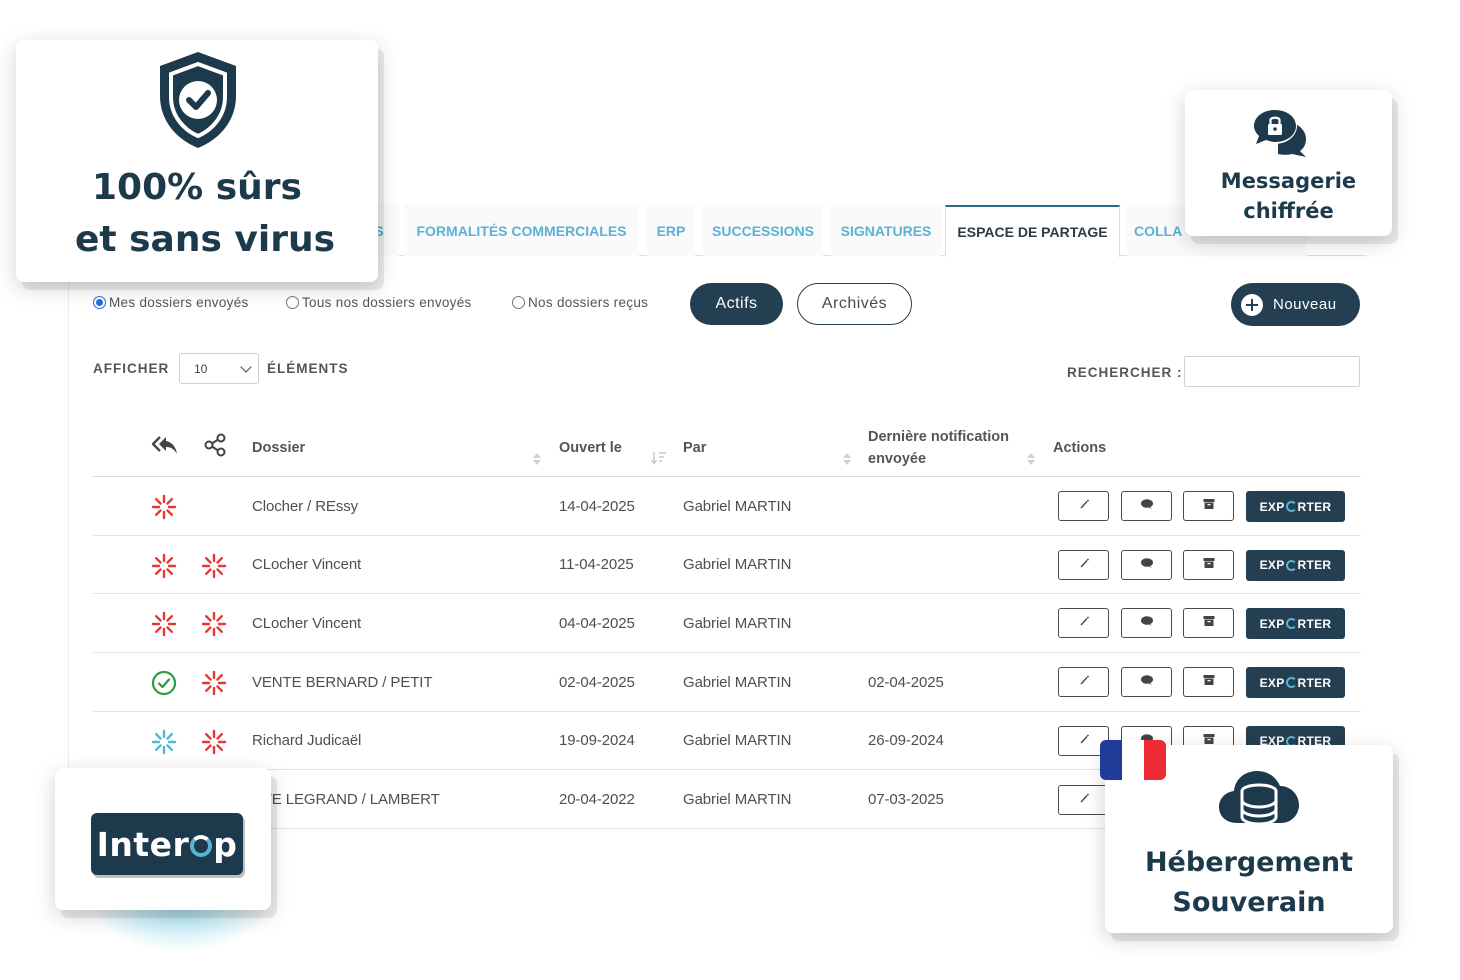 Image resolution: width=1460 pixels, height=980 pixels. Describe the element at coordinates (379, 302) in the screenshot. I see `radio-tous-nos-dossiers-envoyes: Tous nos dossiers envoyés` at that location.